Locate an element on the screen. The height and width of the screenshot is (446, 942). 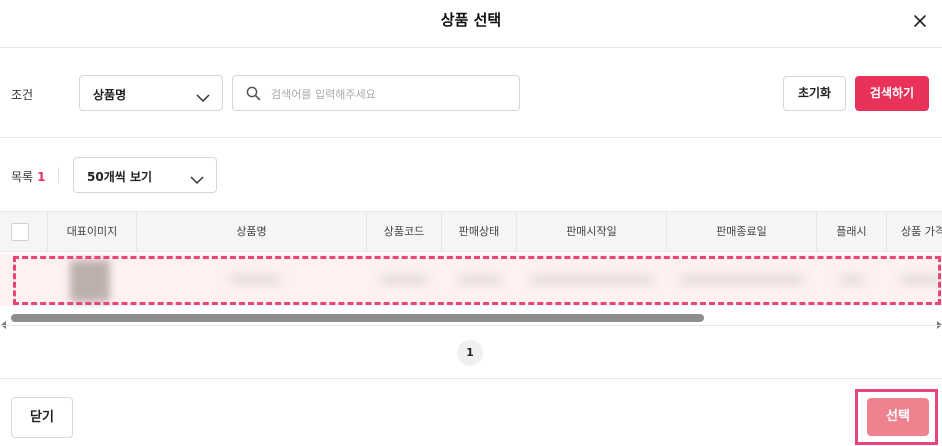
select-button-highlight: 선택 is located at coordinates (896, 417).